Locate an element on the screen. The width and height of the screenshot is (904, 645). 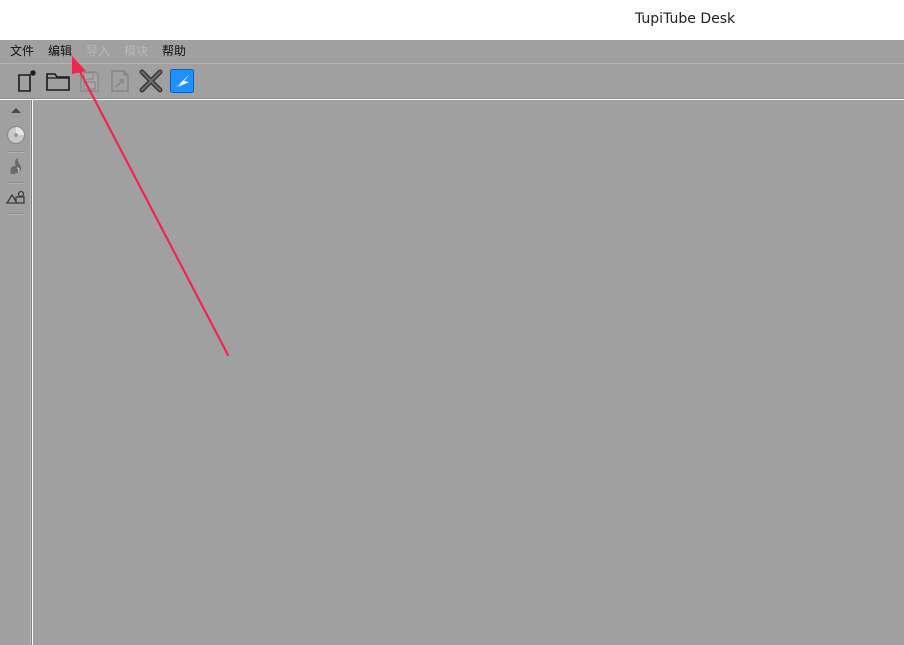
save-project-button is located at coordinates (89, 81).